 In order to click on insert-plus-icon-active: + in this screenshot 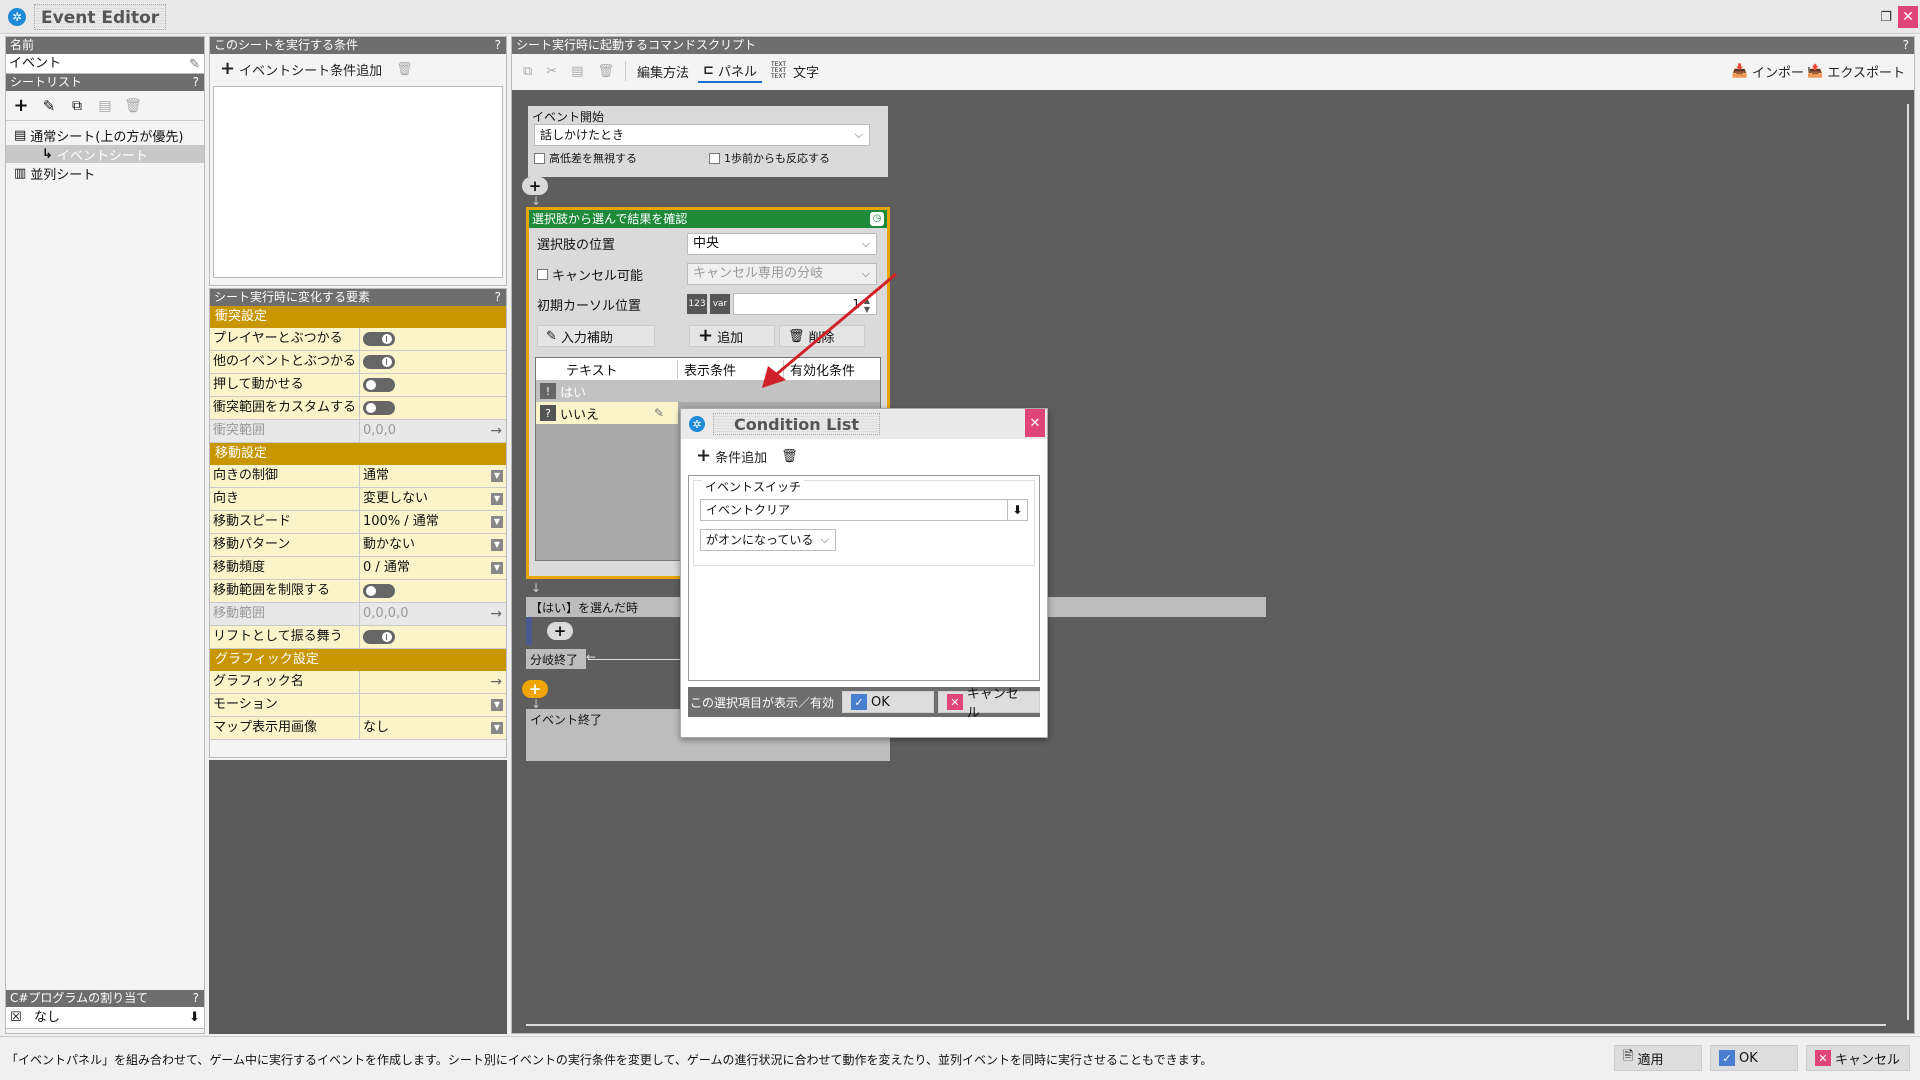, I will do `click(535, 689)`.